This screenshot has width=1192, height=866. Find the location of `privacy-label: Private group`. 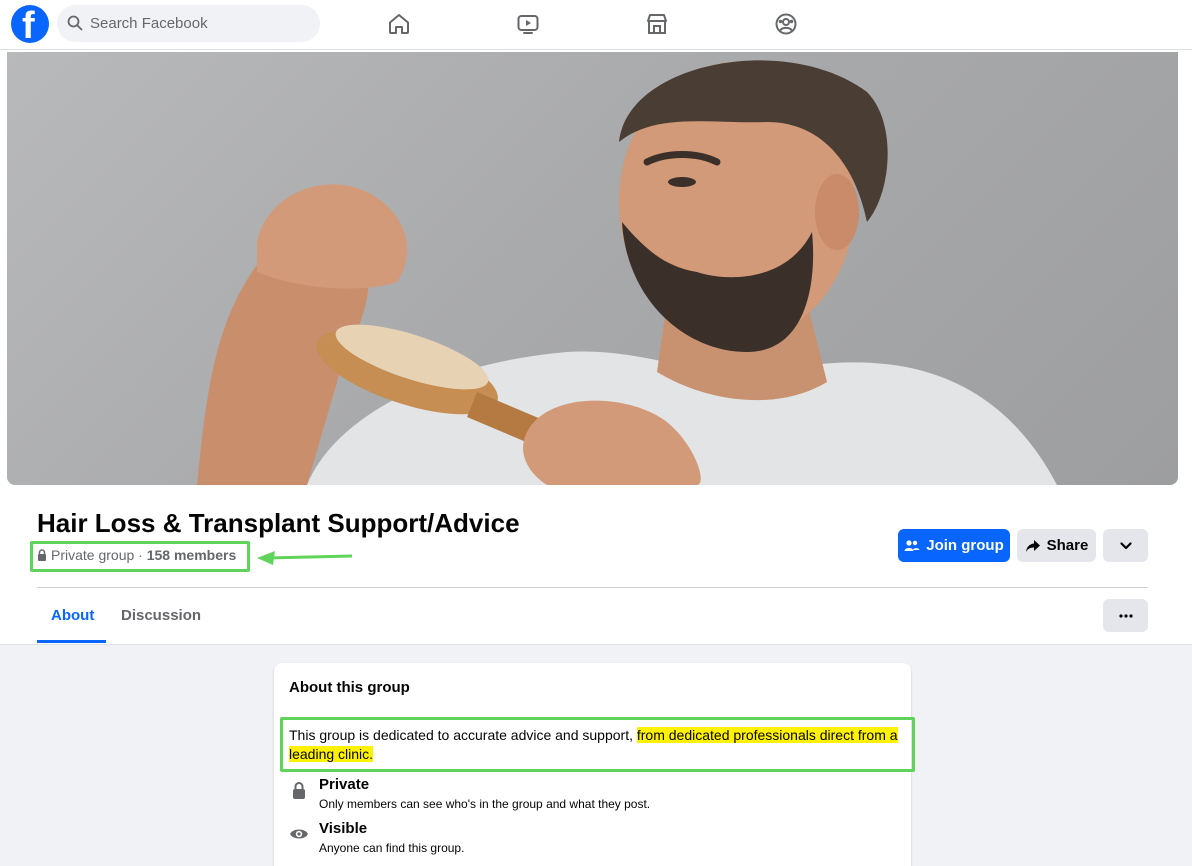

privacy-label: Private group is located at coordinates (93, 555).